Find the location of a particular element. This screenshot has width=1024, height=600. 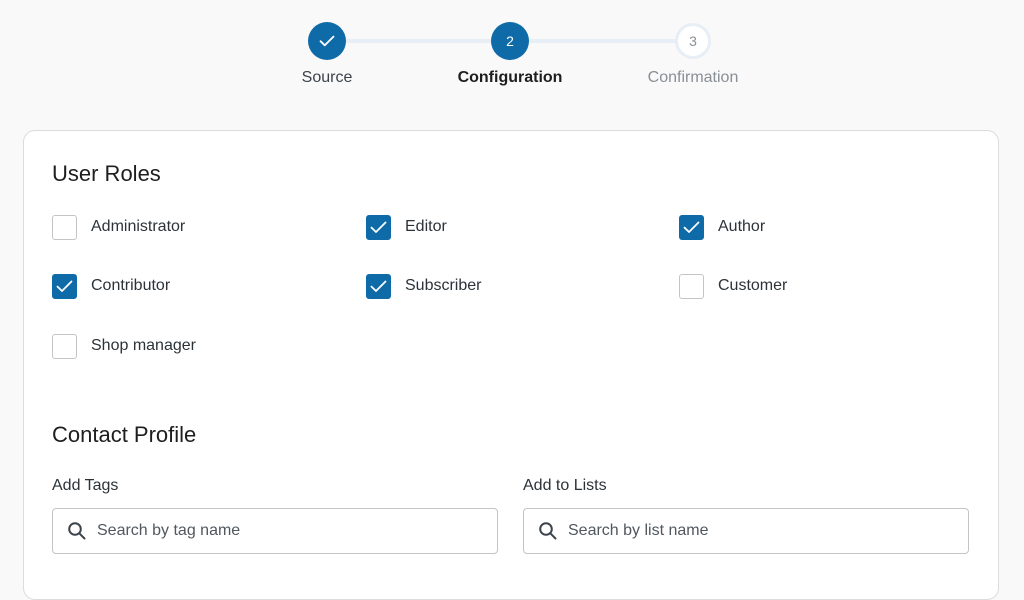

contact-profile-title: Contact Profile is located at coordinates (124, 434).